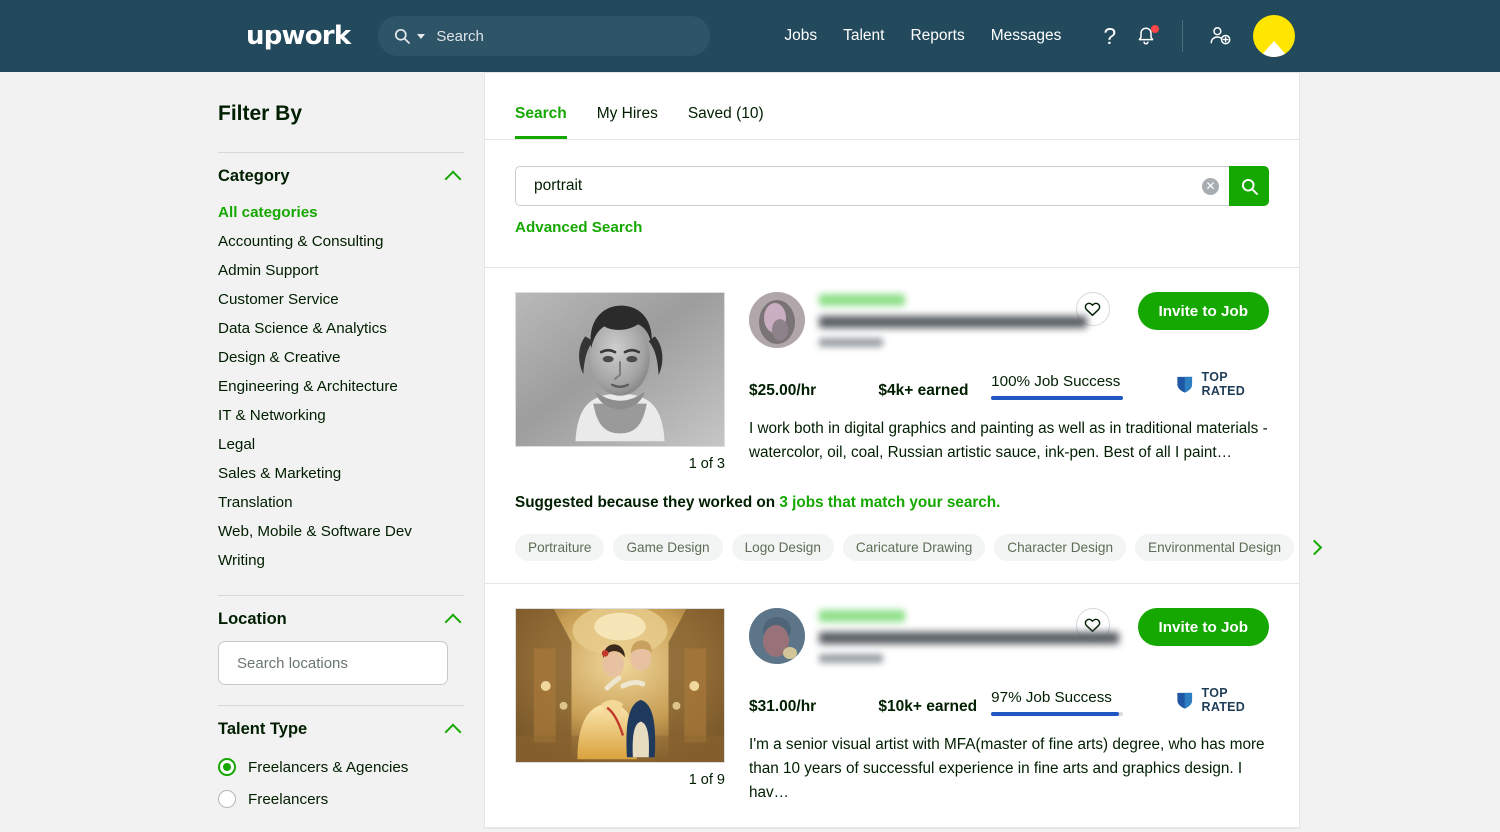 The width and height of the screenshot is (1500, 832). What do you see at coordinates (341, 328) in the screenshot?
I see `category-item-data-science-analytics: Data Science & Analytics` at bounding box center [341, 328].